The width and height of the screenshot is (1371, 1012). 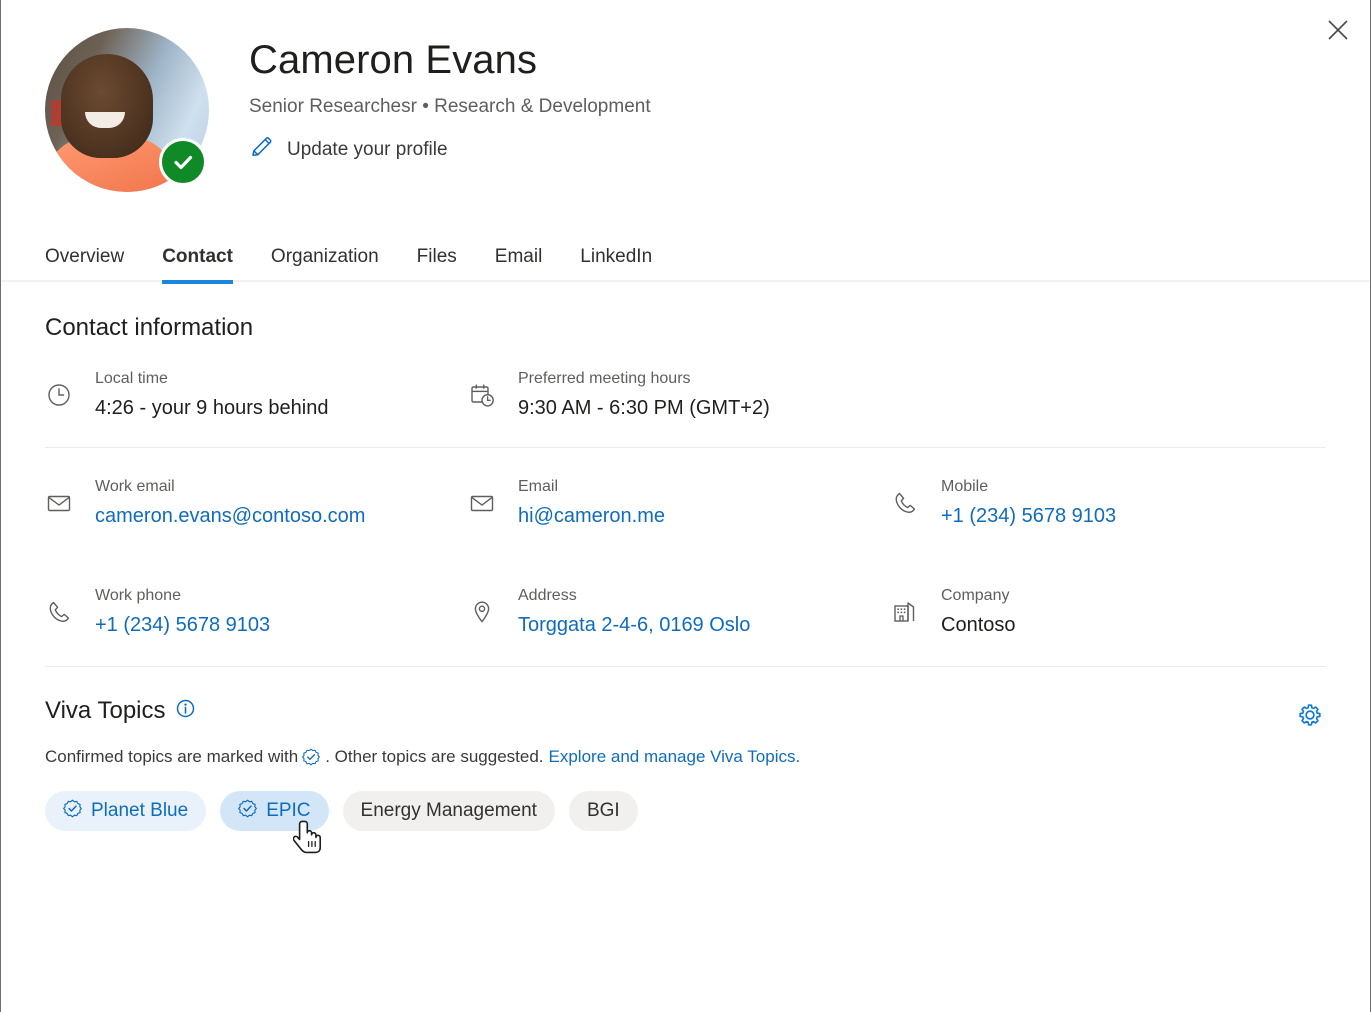 I want to click on topic-chip-label: EPIC, so click(x=288, y=810).